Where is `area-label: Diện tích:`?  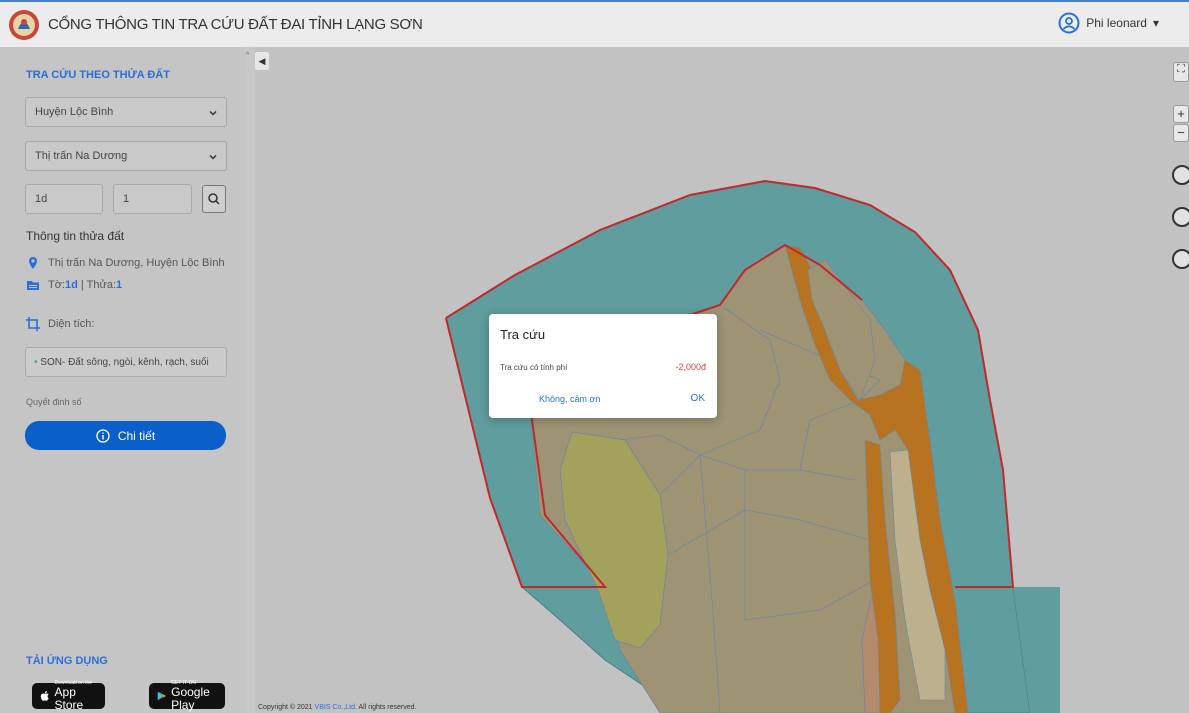
area-label: Diện tích: is located at coordinates (71, 324).